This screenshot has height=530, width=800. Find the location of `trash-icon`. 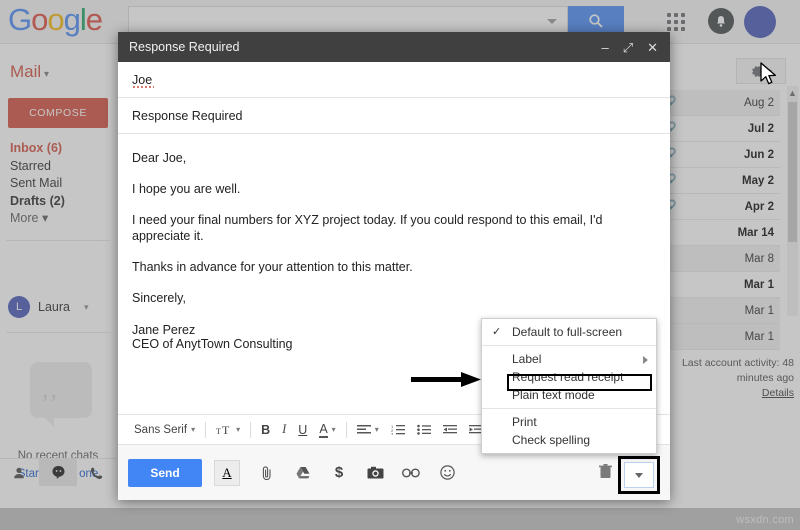

trash-icon is located at coordinates (605, 473).